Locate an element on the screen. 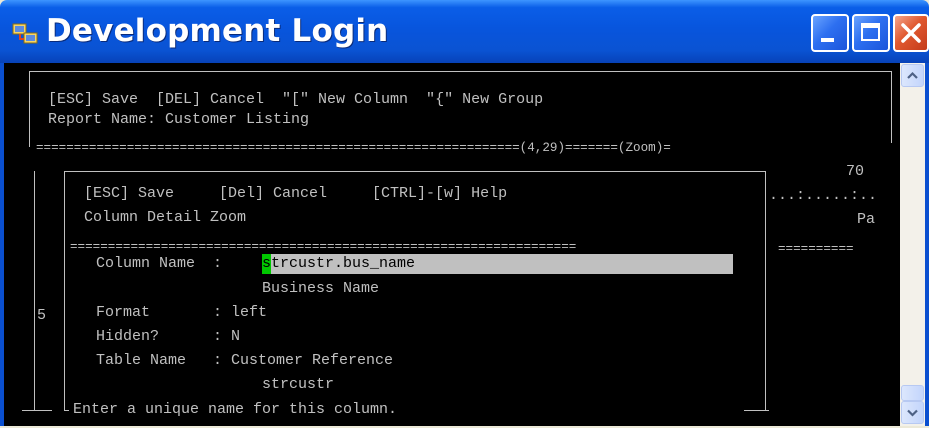 Image resolution: width=929 pixels, height=428 pixels. scroll-thumb is located at coordinates (912, 393).